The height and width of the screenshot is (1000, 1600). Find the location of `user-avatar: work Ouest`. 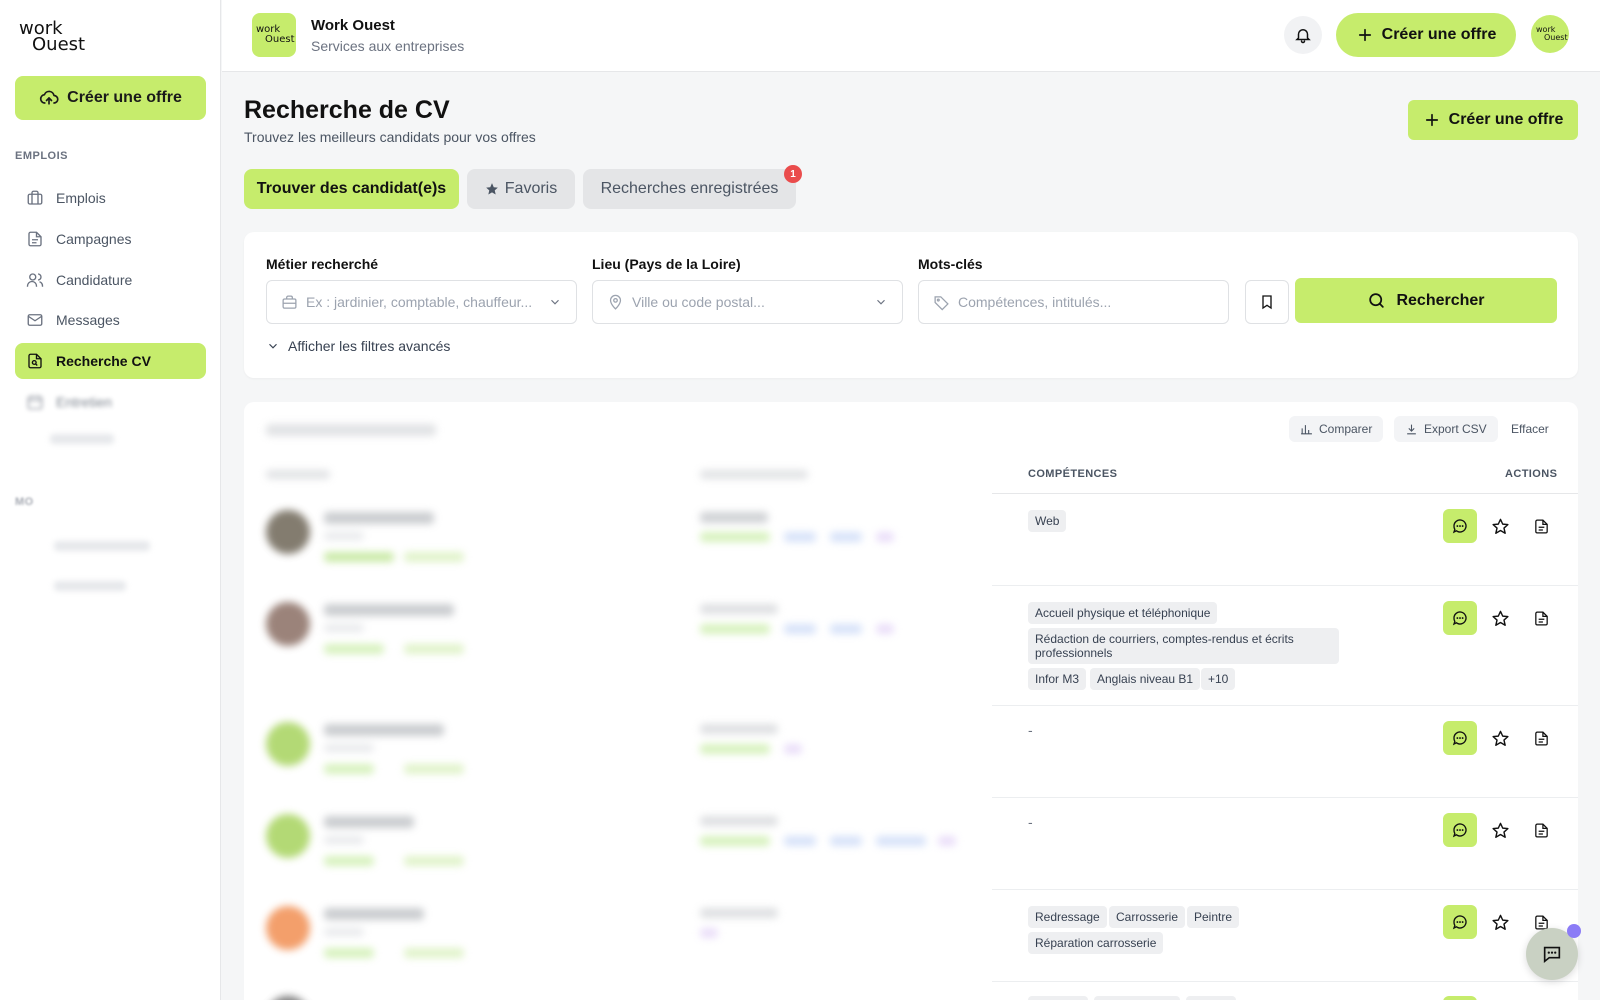

user-avatar: work Ouest is located at coordinates (1550, 34).